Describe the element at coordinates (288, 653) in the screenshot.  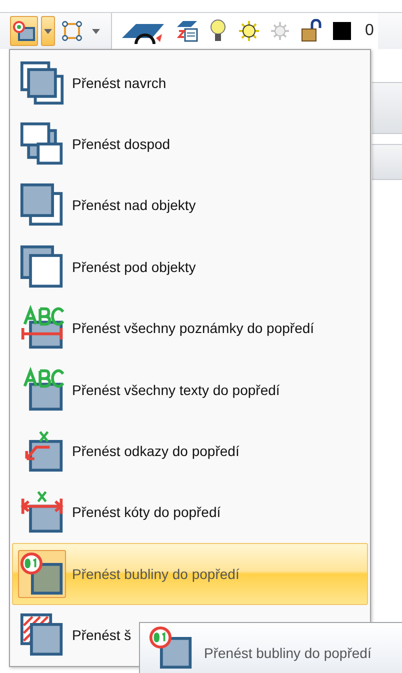
I see `tooltip-text: Přenést bubliny do popředí` at that location.